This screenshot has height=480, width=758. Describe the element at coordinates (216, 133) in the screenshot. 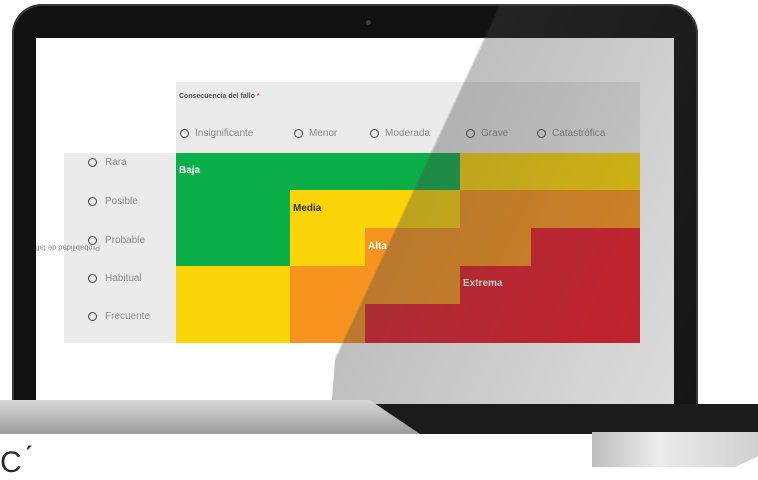

I see `column-option-insignificante: Insignificante` at that location.